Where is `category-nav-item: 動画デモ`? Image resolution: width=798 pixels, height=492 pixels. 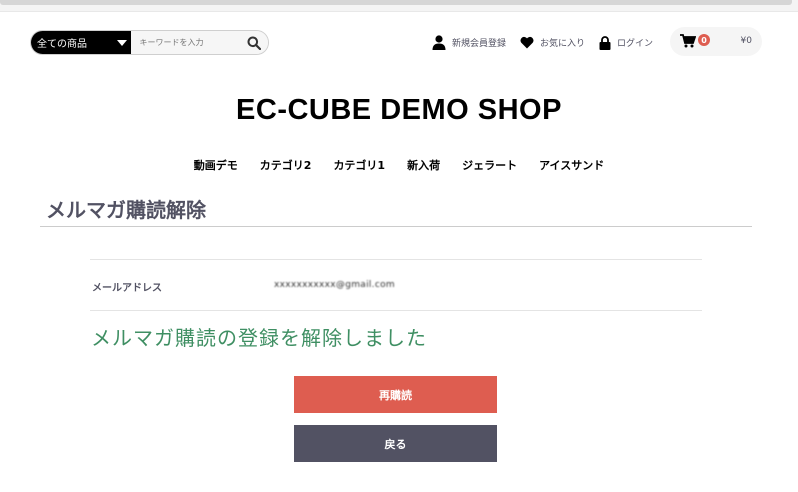
category-nav-item: 動画デモ is located at coordinates (216, 165).